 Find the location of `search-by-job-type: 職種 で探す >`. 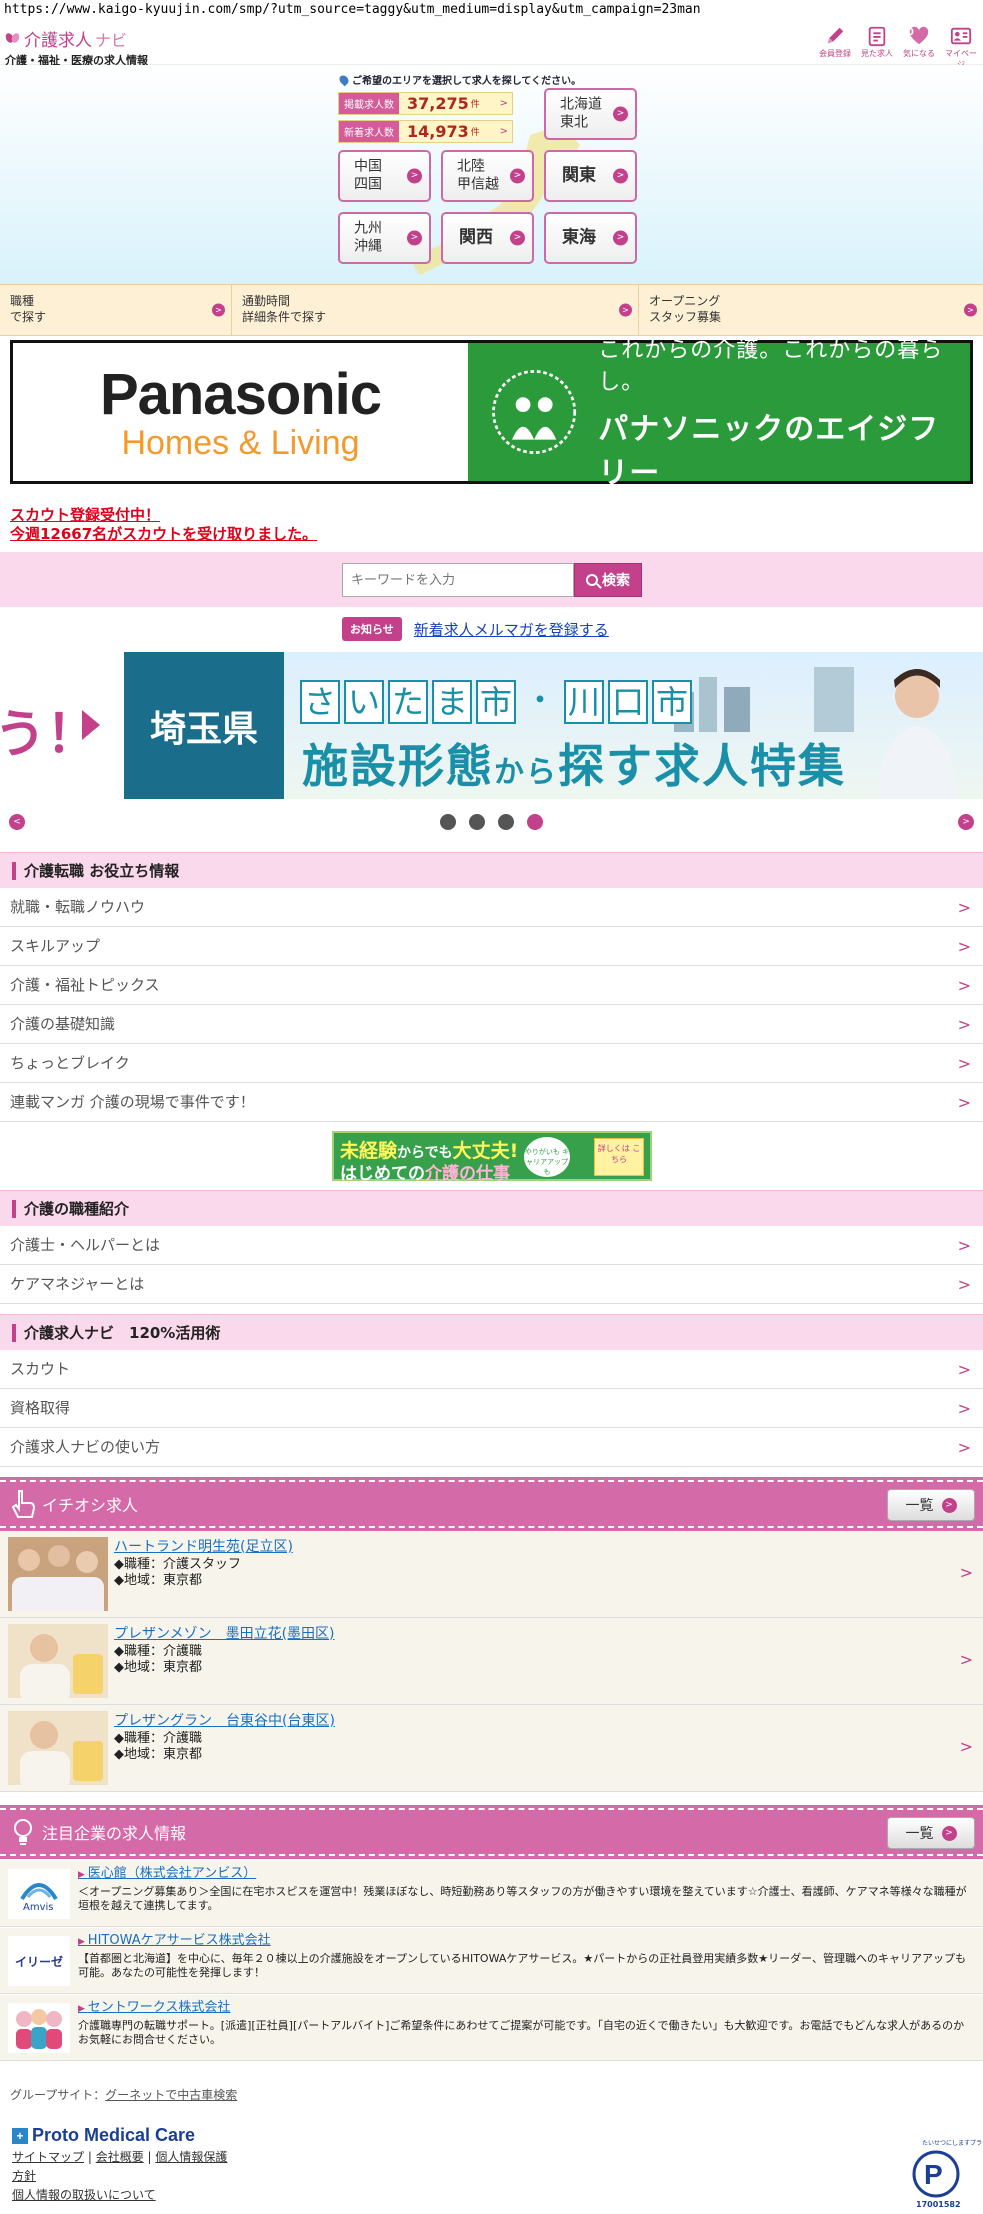

search-by-job-type: 職種 で探す > is located at coordinates (116, 310).